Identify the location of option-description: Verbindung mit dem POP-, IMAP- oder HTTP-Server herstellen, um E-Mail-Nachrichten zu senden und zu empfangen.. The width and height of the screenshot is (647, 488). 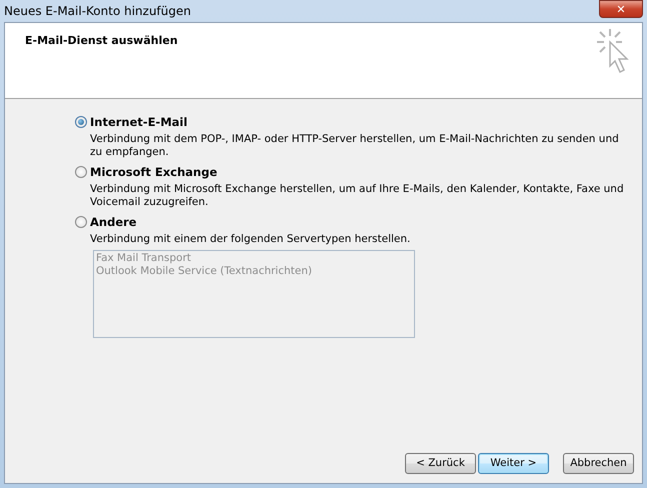
(355, 146).